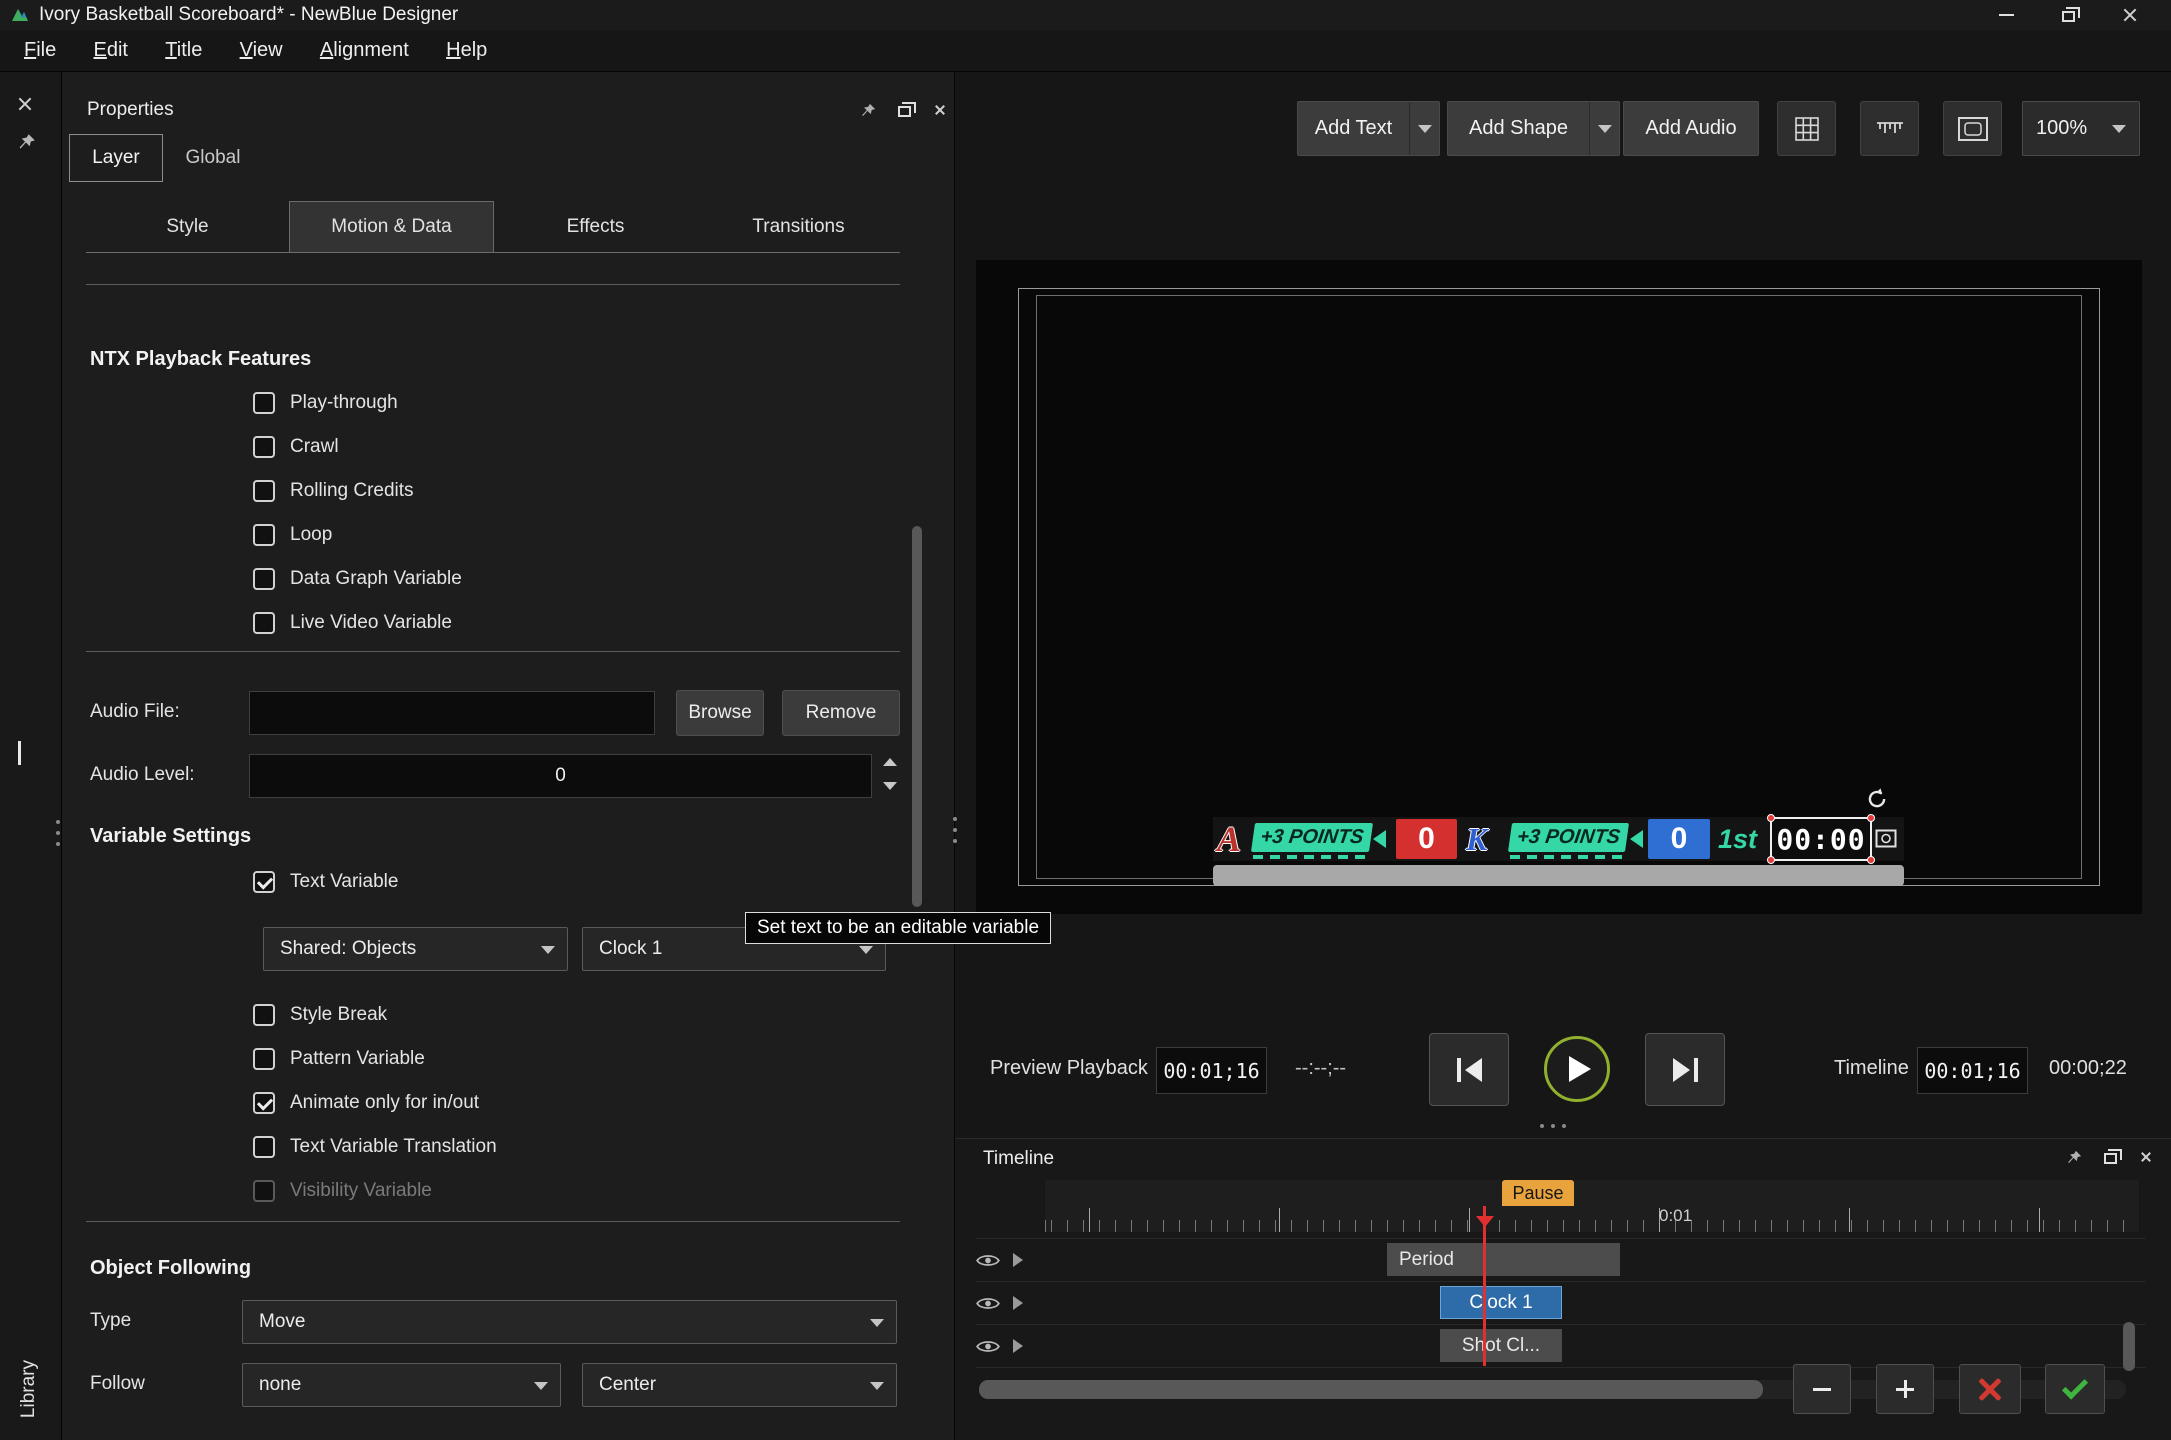 The height and width of the screenshot is (1440, 2171). I want to click on checkbox-text-variable-translation, so click(264, 1147).